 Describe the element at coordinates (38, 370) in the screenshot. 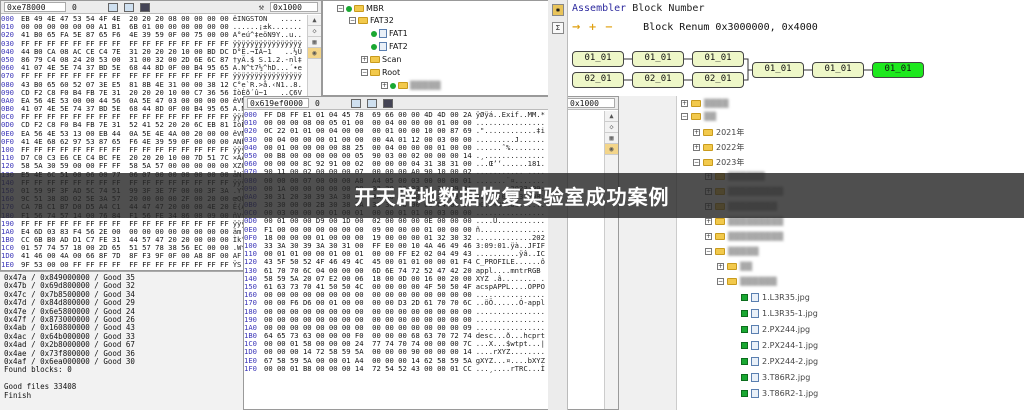

I see `log-line: Found blocks: 0` at that location.